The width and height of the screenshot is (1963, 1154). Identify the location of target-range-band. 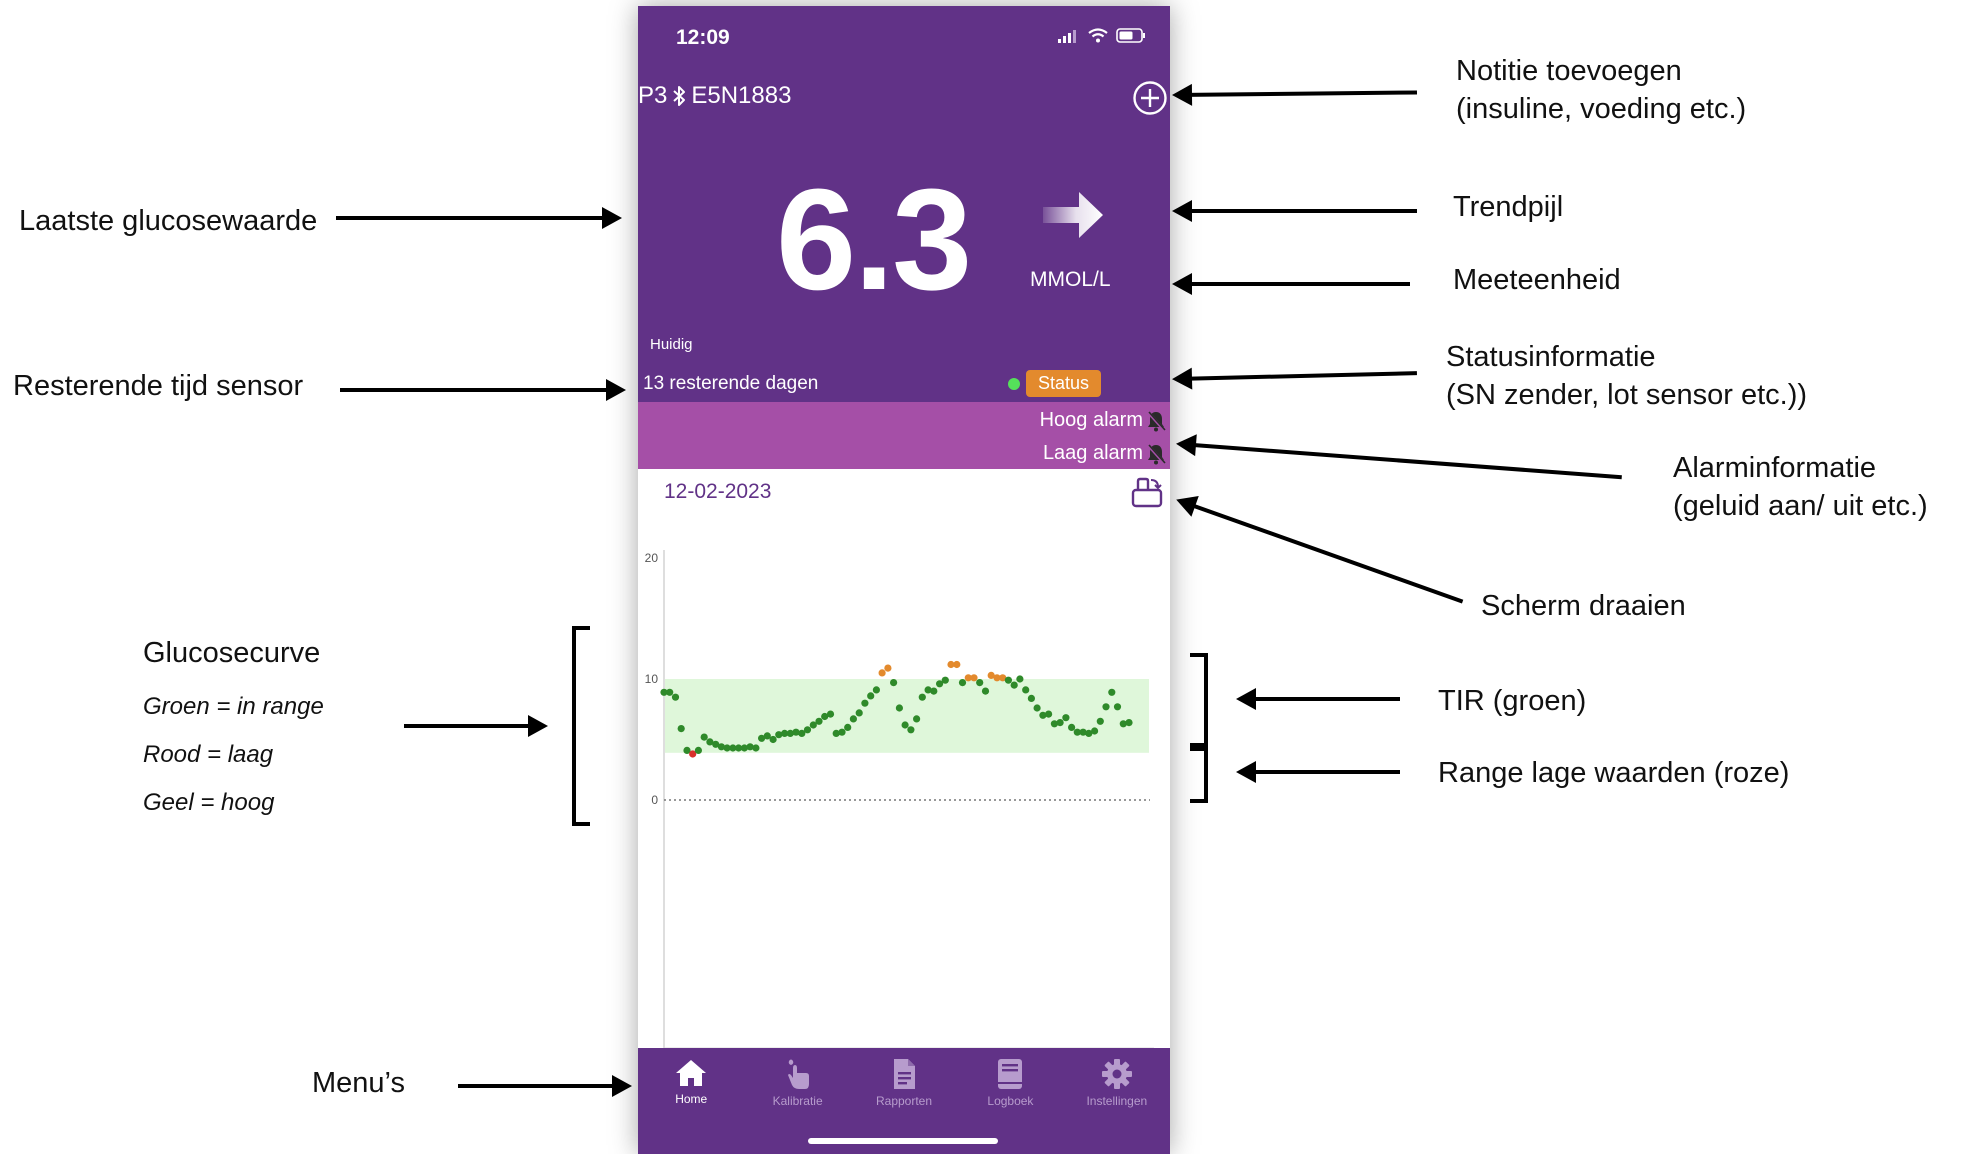
(907, 716).